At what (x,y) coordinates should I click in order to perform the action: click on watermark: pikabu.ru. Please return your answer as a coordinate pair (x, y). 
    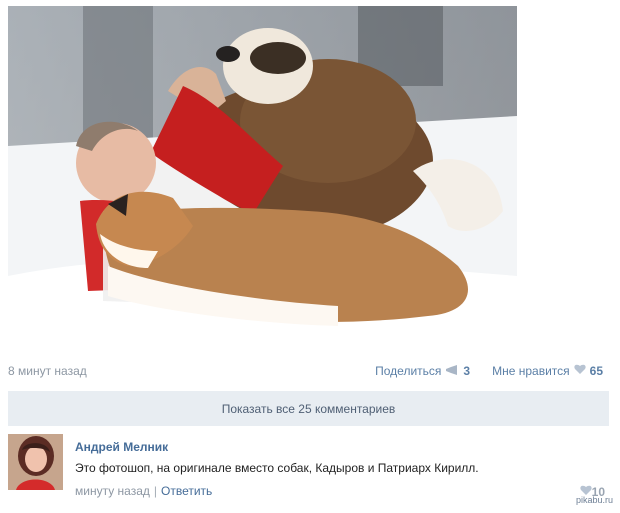
    Looking at the image, I should click on (594, 500).